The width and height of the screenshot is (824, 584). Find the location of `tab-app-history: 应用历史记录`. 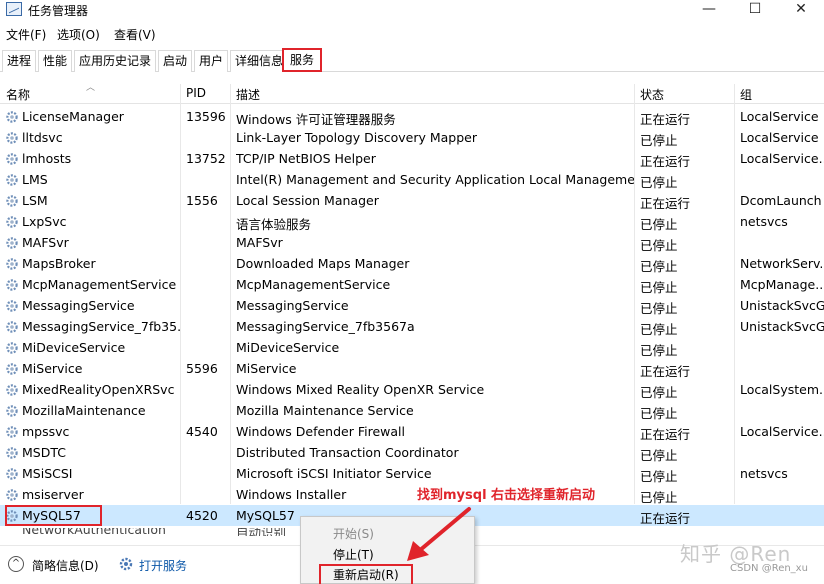

tab-app-history: 应用历史记录 is located at coordinates (115, 61).